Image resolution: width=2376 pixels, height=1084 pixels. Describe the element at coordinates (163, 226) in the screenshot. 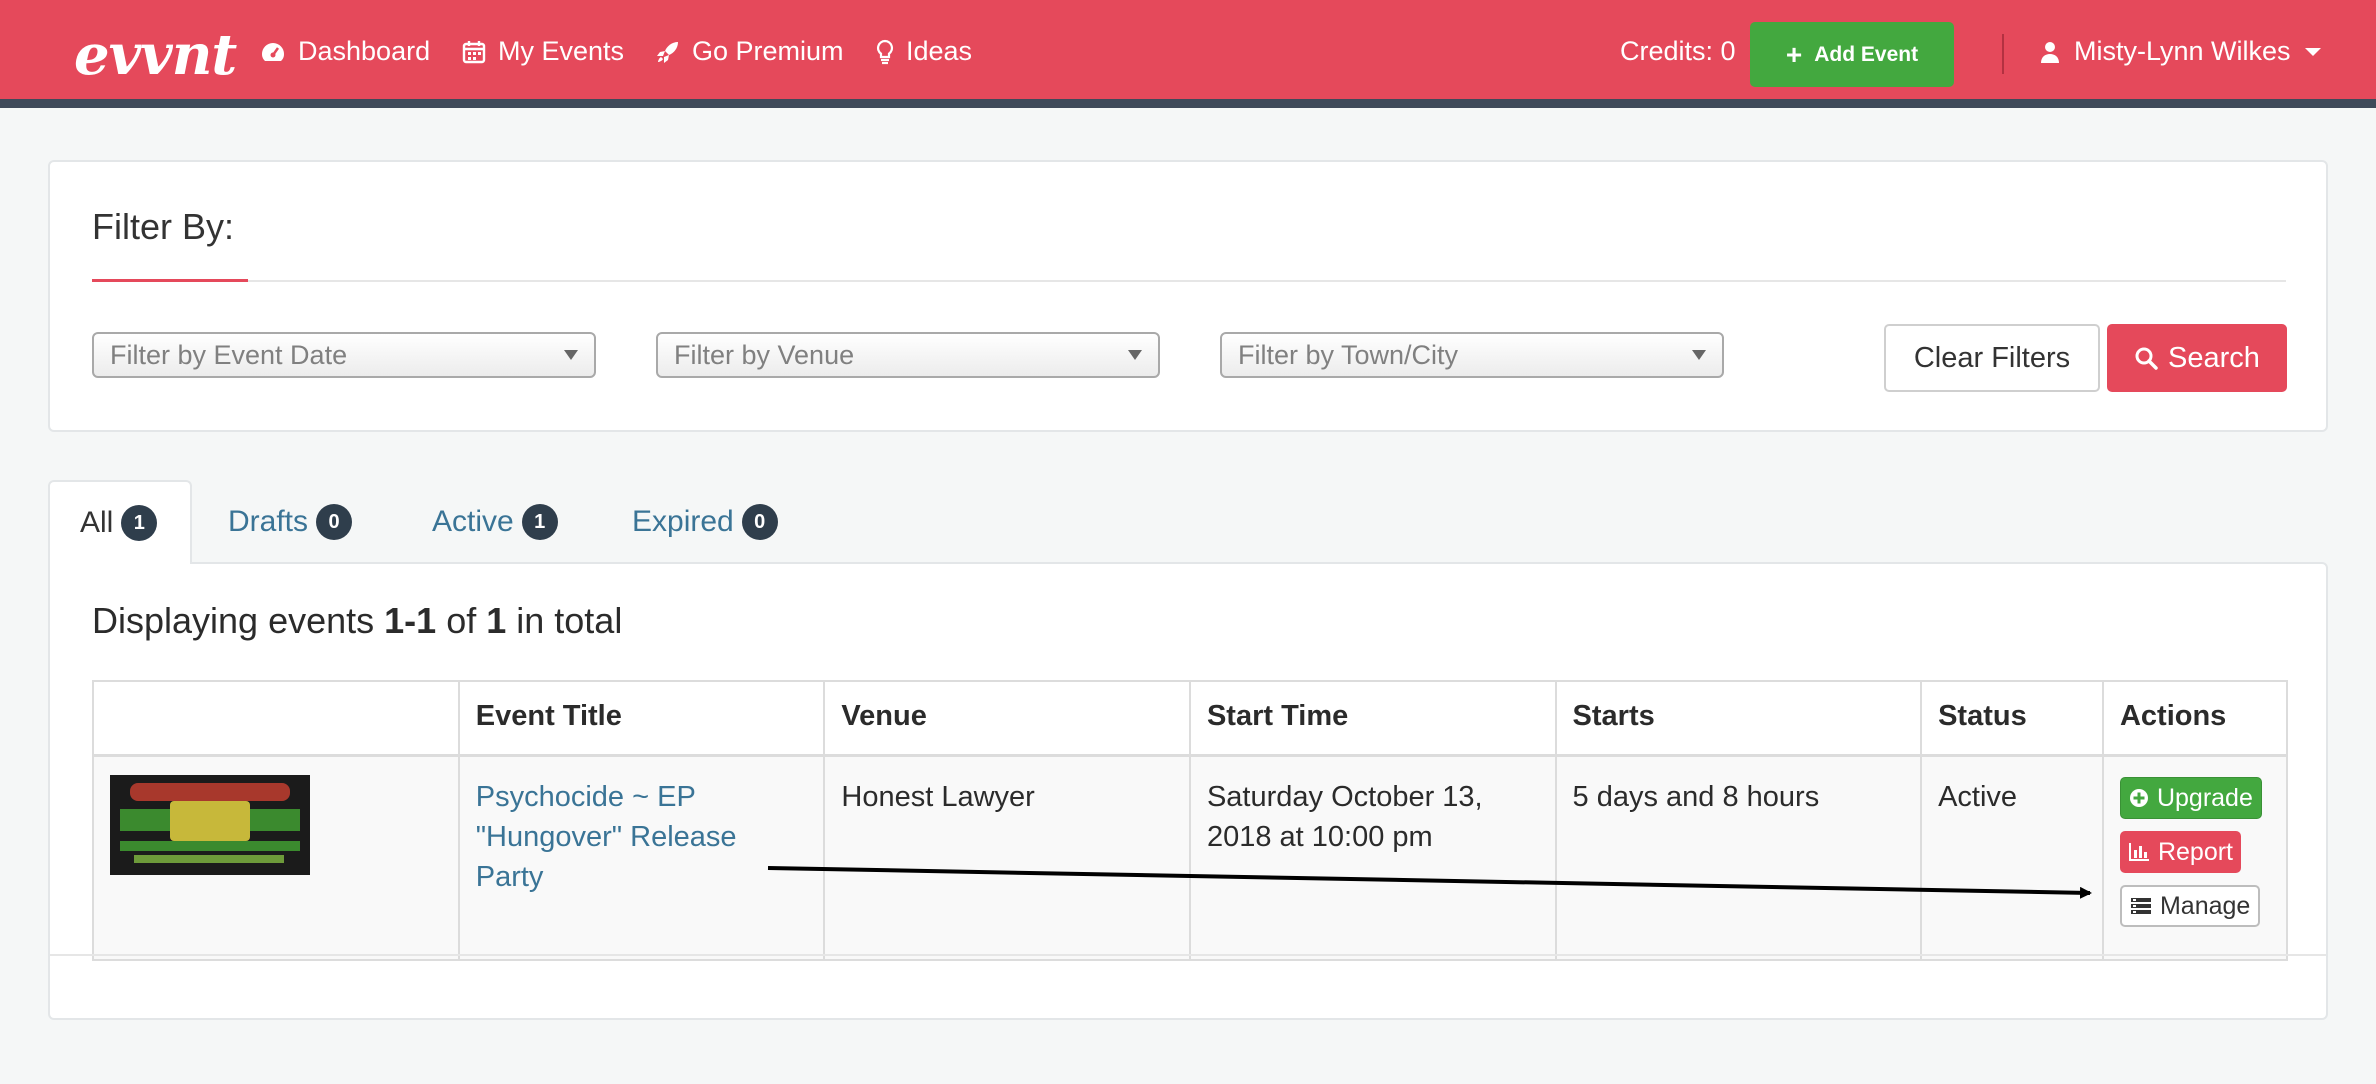

I see `filter-title: Filter By:` at that location.